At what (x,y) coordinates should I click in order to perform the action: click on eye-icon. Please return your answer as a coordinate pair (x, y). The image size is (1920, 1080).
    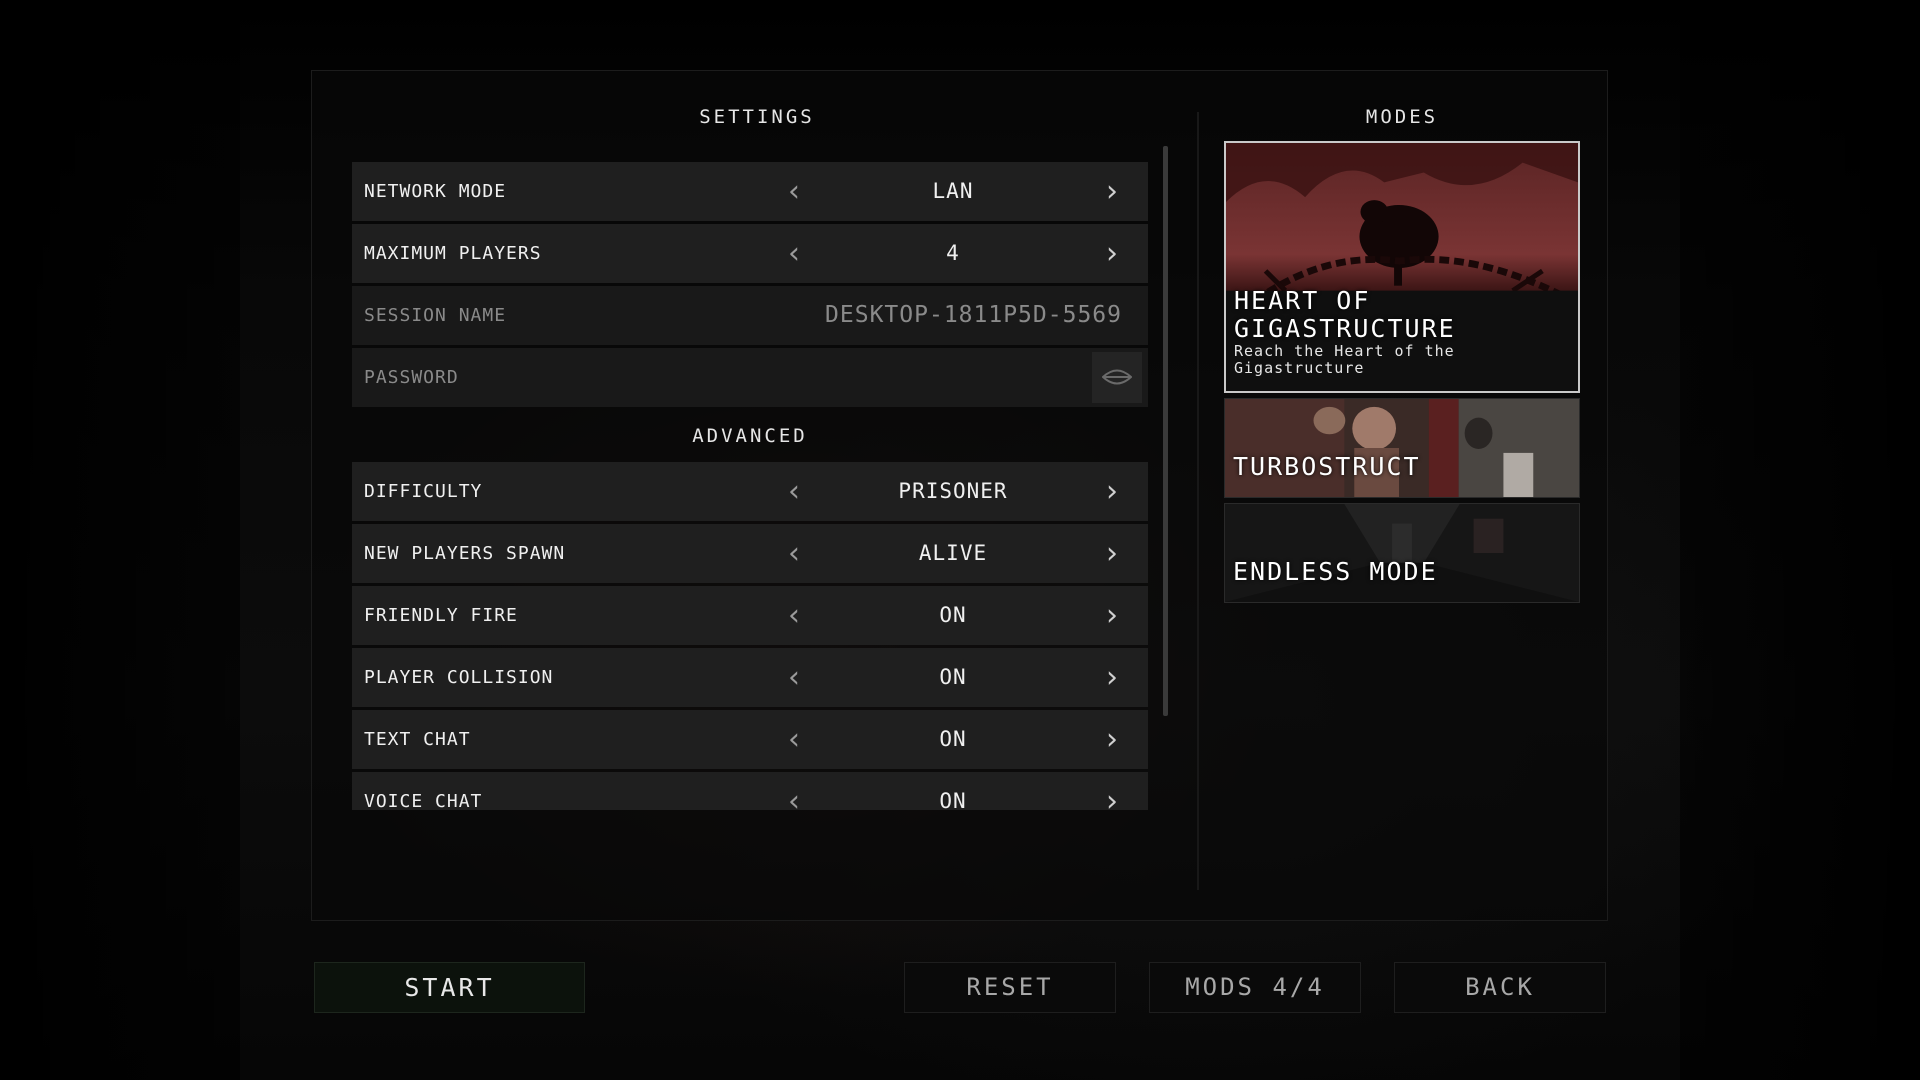
    Looking at the image, I should click on (1117, 377).